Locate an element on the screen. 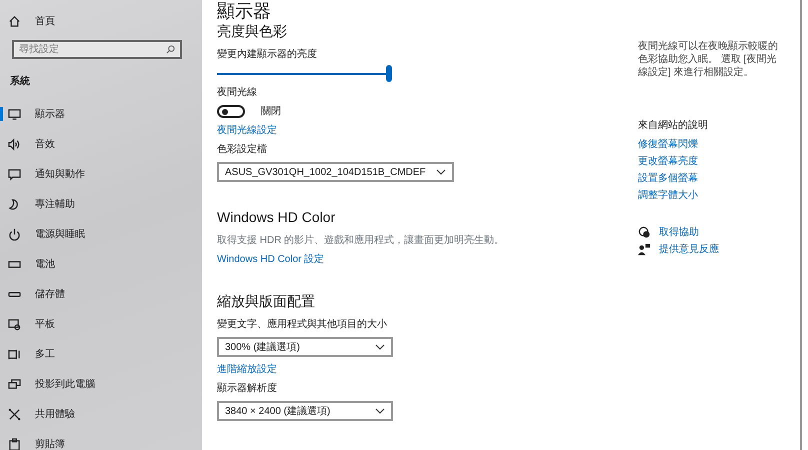  dropdown-value: 3840 × 2400 (建議選項) is located at coordinates (277, 411).